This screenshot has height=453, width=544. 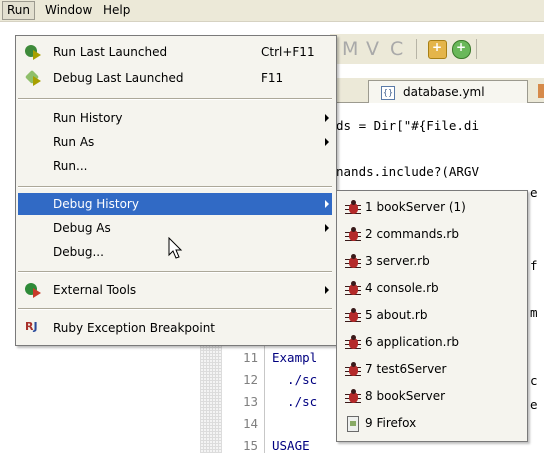 I want to click on menu-item-run-history: Run History, so click(x=175, y=118).